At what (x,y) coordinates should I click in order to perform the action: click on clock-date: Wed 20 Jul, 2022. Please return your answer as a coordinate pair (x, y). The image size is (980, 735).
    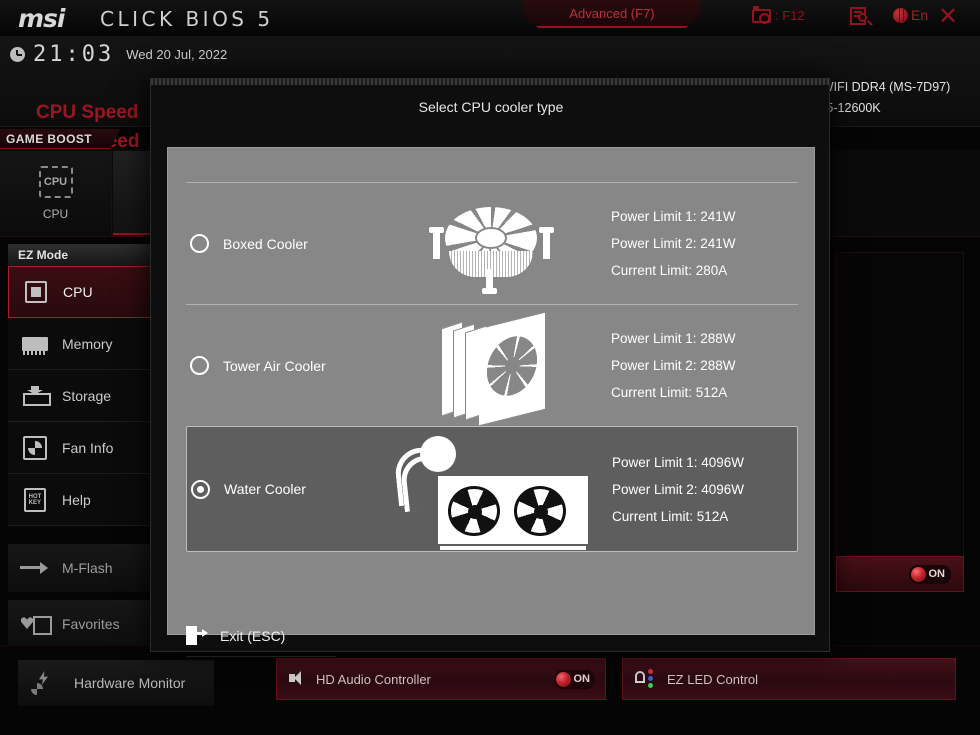
    Looking at the image, I should click on (177, 54).